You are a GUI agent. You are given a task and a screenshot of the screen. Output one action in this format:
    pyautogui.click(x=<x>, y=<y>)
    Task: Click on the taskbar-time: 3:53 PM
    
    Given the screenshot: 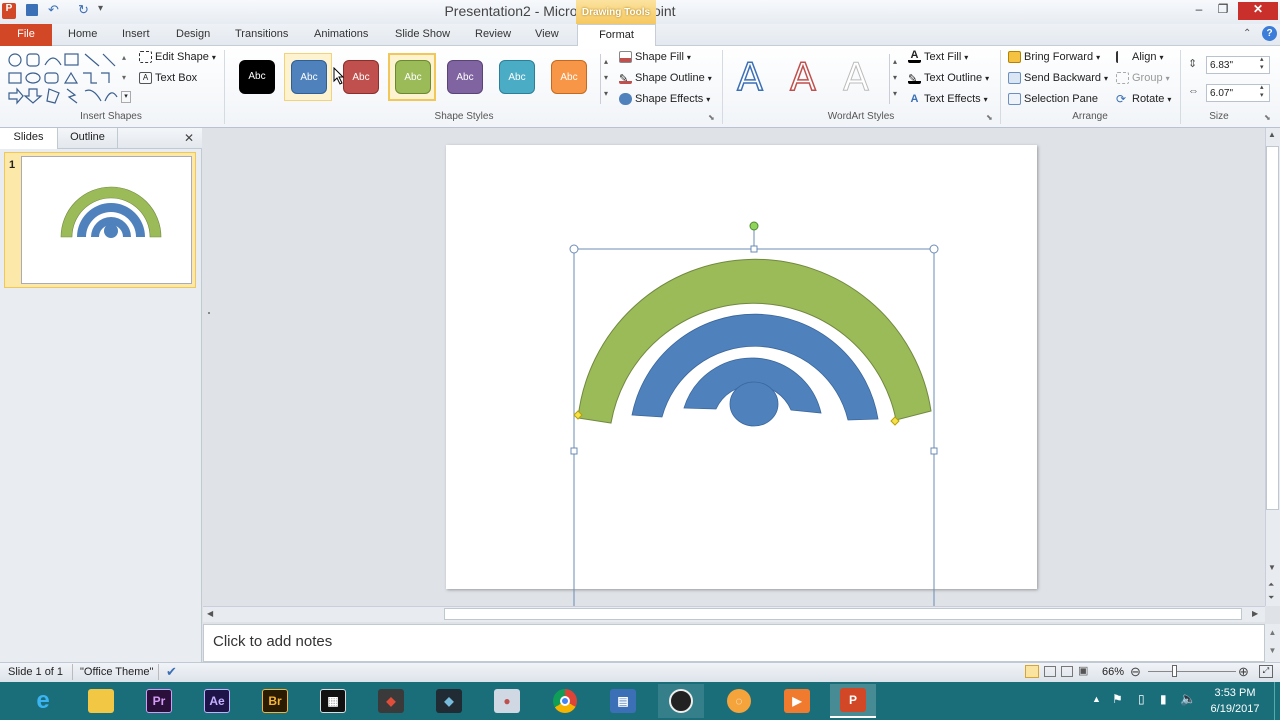 What is the action you would take?
    pyautogui.click(x=1235, y=693)
    